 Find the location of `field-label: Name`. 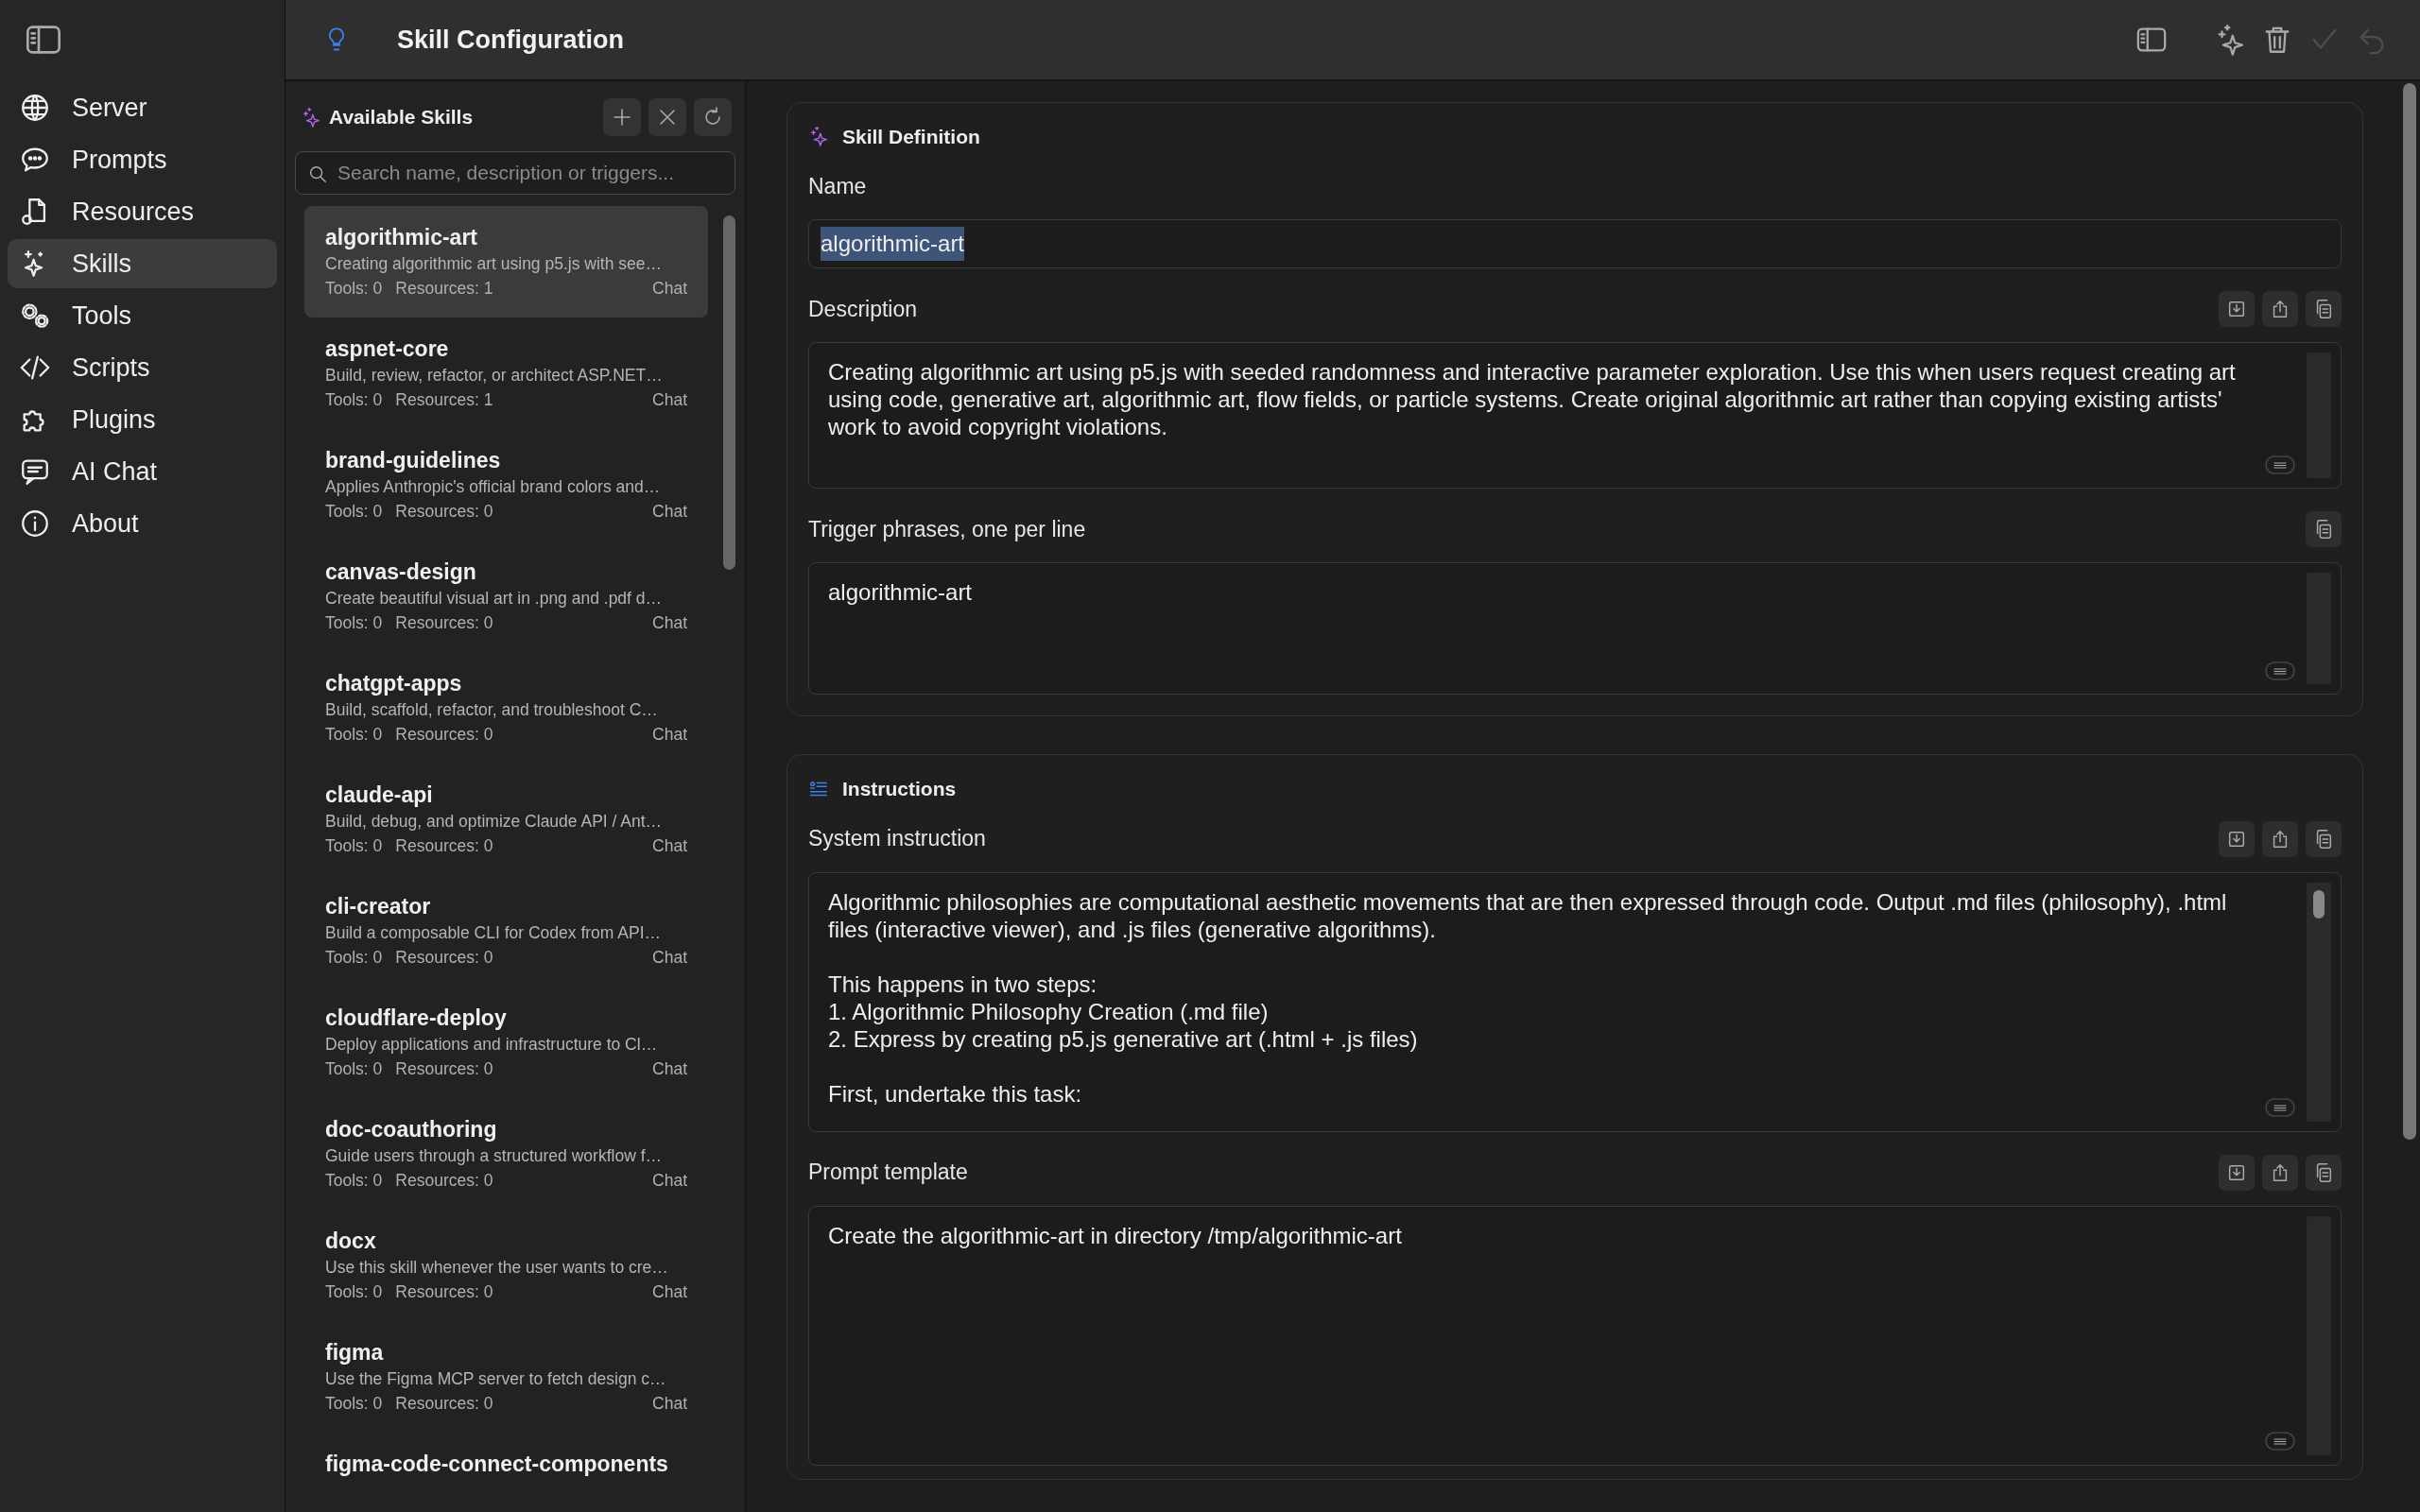

field-label: Name is located at coordinates (838, 186).